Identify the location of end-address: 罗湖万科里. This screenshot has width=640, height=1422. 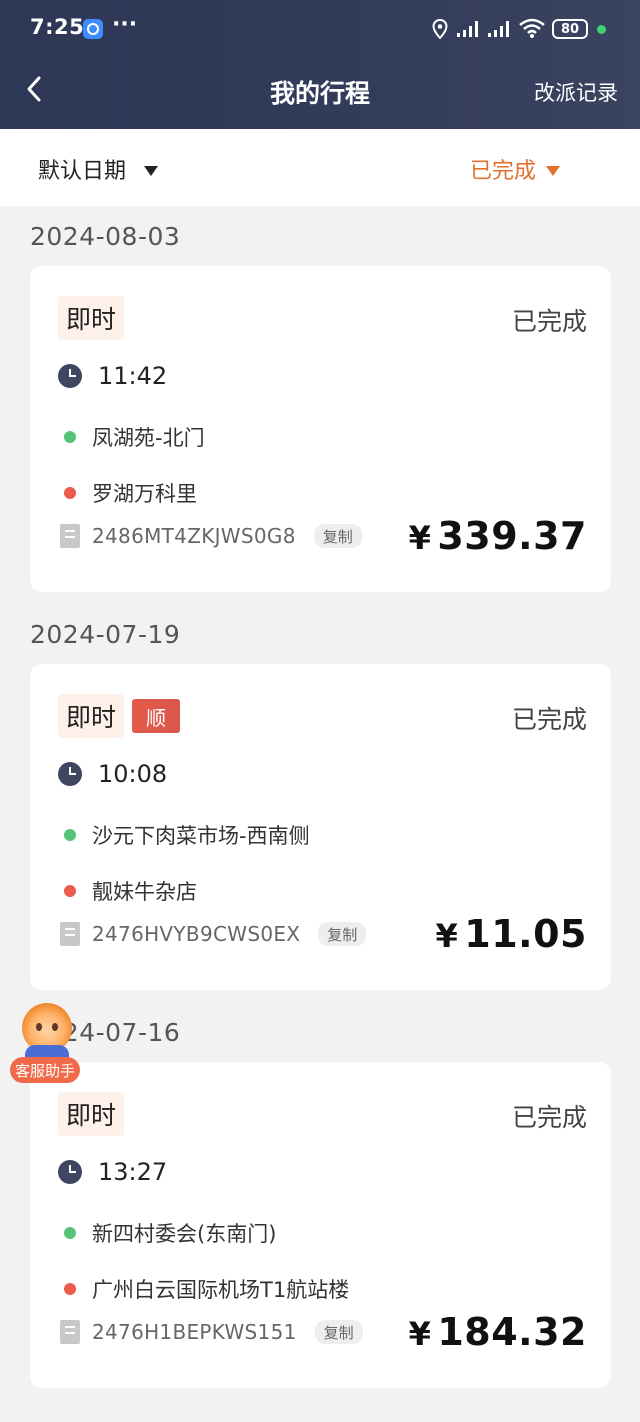
(144, 494).